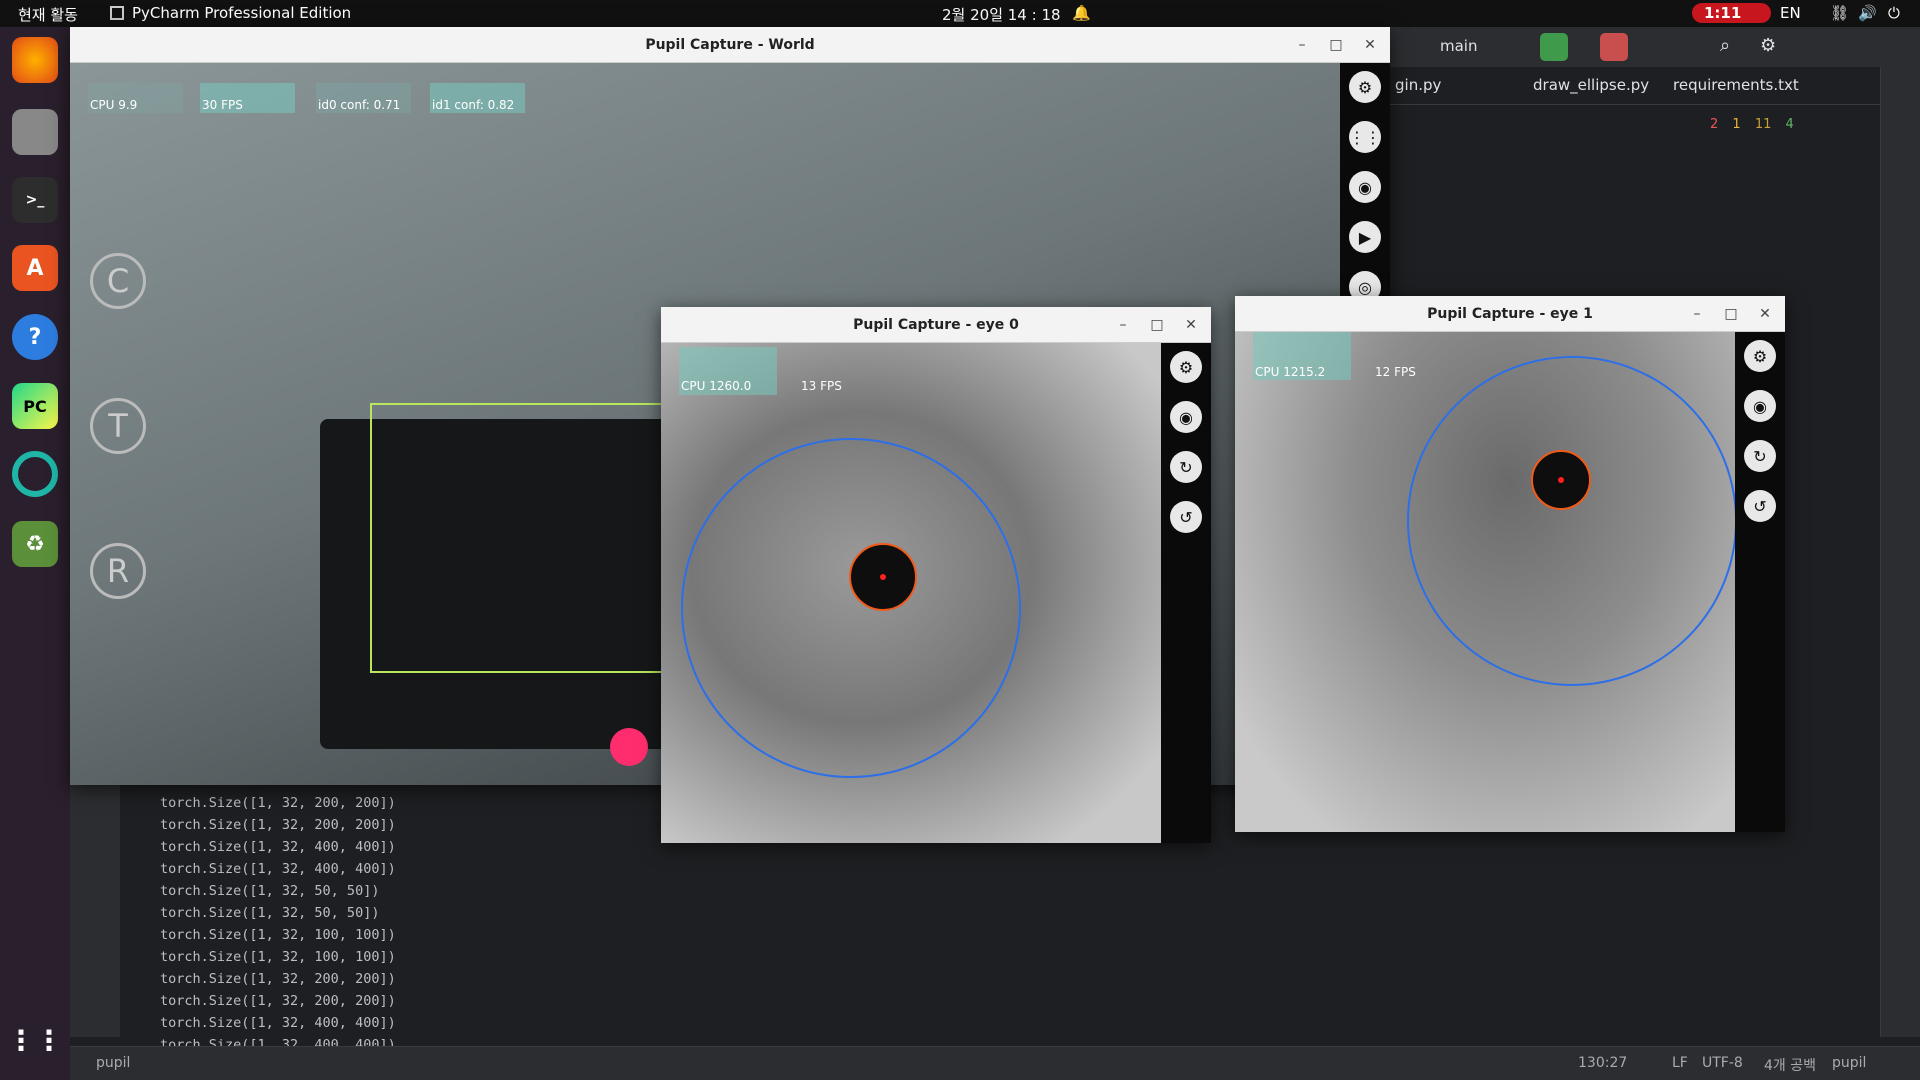 This screenshot has height=1080, width=1920. Describe the element at coordinates (35, 268) in the screenshot. I see `app-center-icon: A` at that location.